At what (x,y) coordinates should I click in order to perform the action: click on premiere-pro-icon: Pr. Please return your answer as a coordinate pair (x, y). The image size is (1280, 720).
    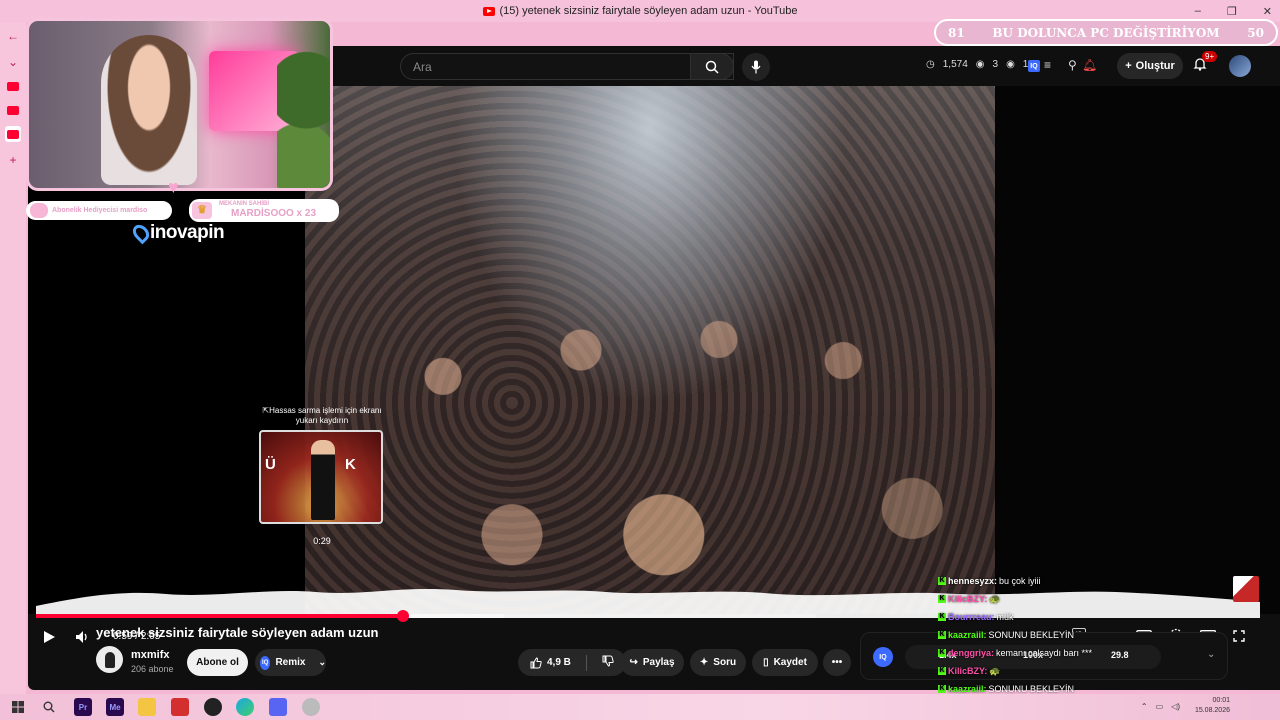
    Looking at the image, I should click on (83, 707).